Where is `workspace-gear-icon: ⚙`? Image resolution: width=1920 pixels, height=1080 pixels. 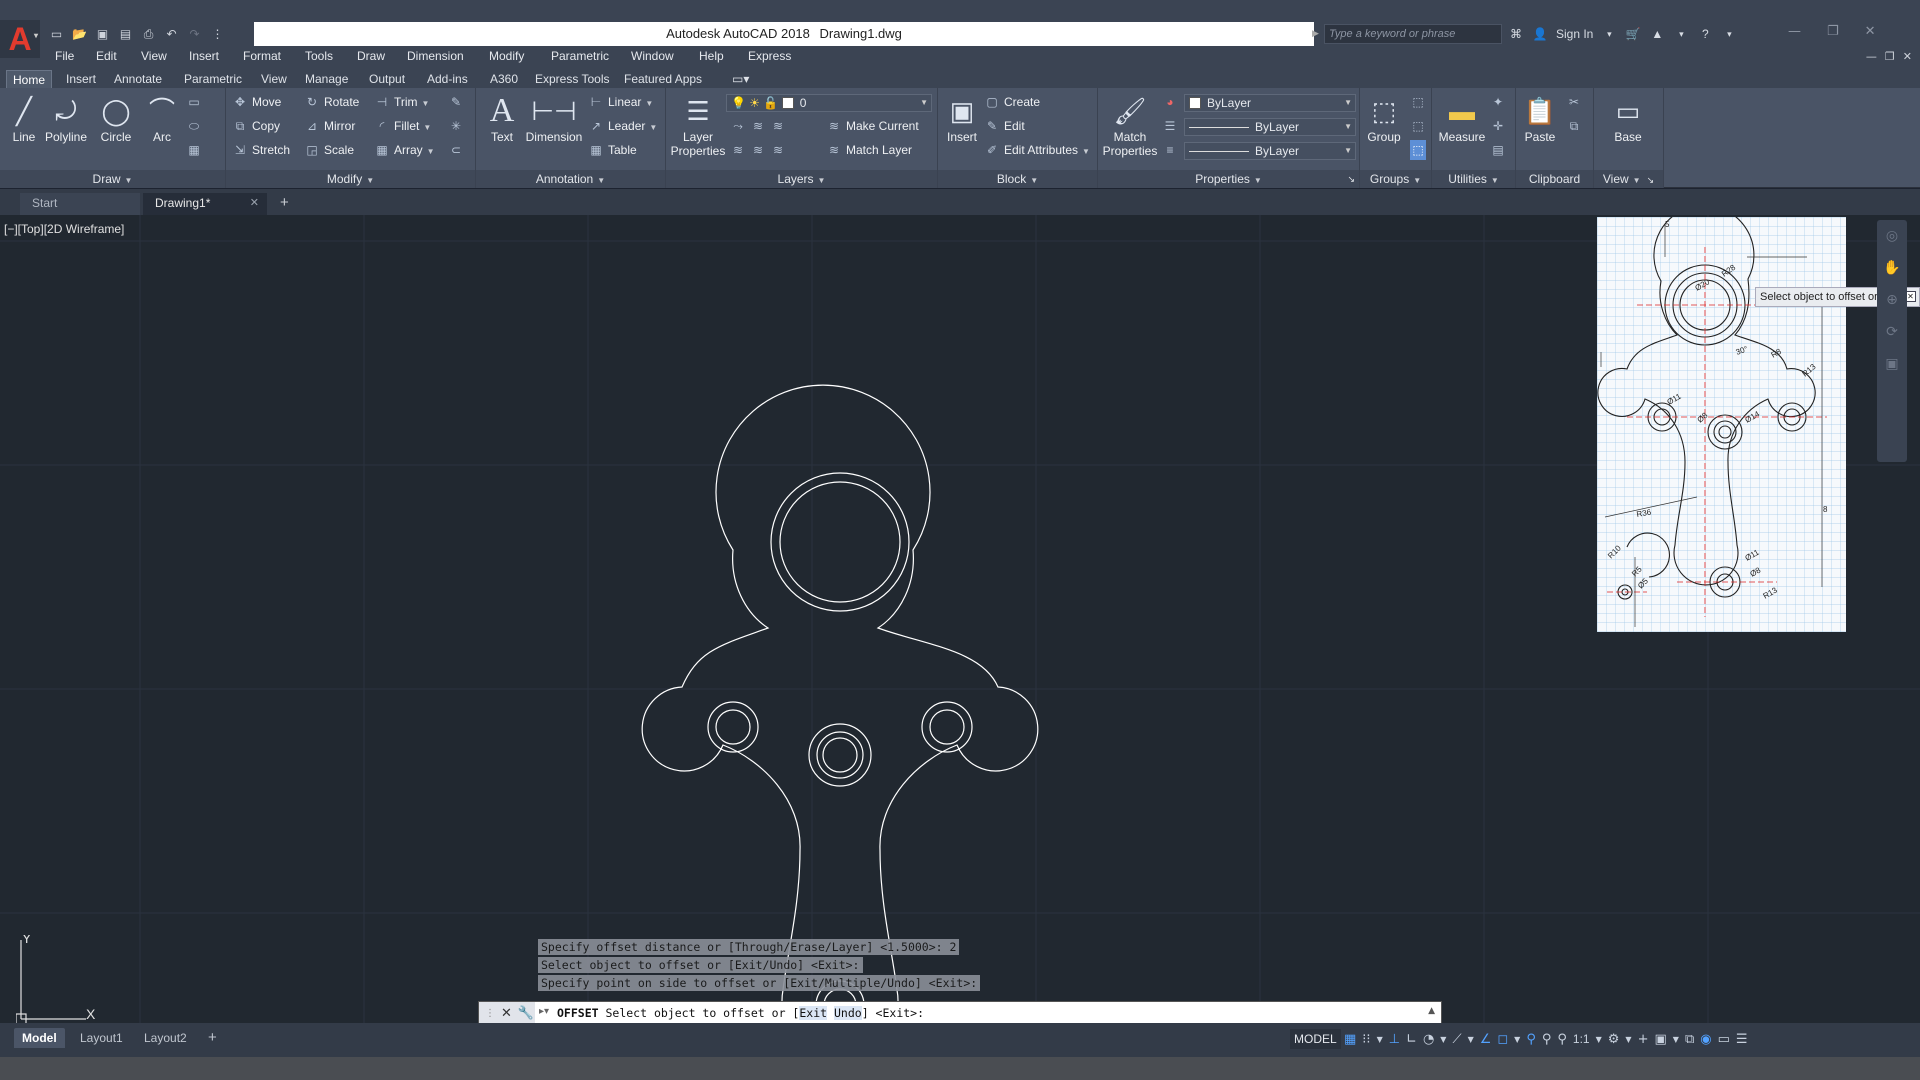
workspace-gear-icon: ⚙ is located at coordinates (1614, 1039).